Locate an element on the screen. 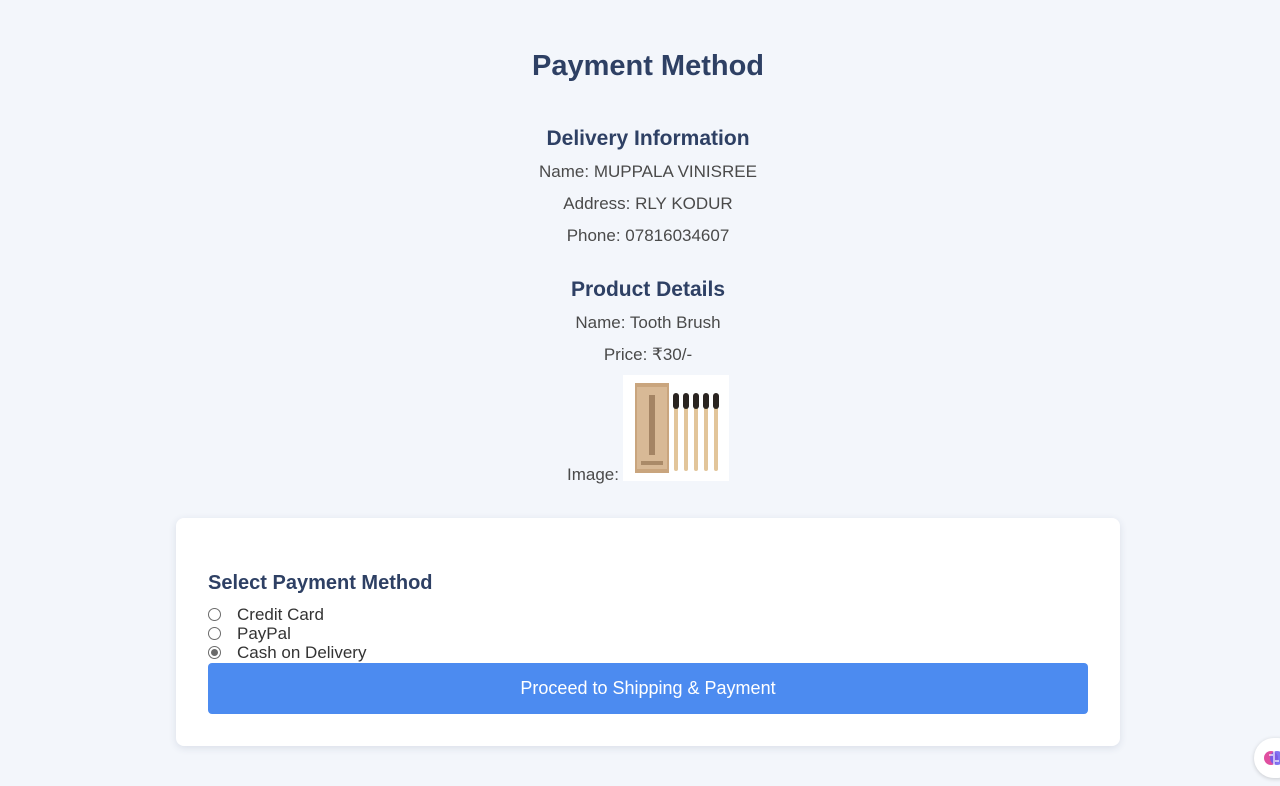  paypal-label: PayPal is located at coordinates (264, 633).